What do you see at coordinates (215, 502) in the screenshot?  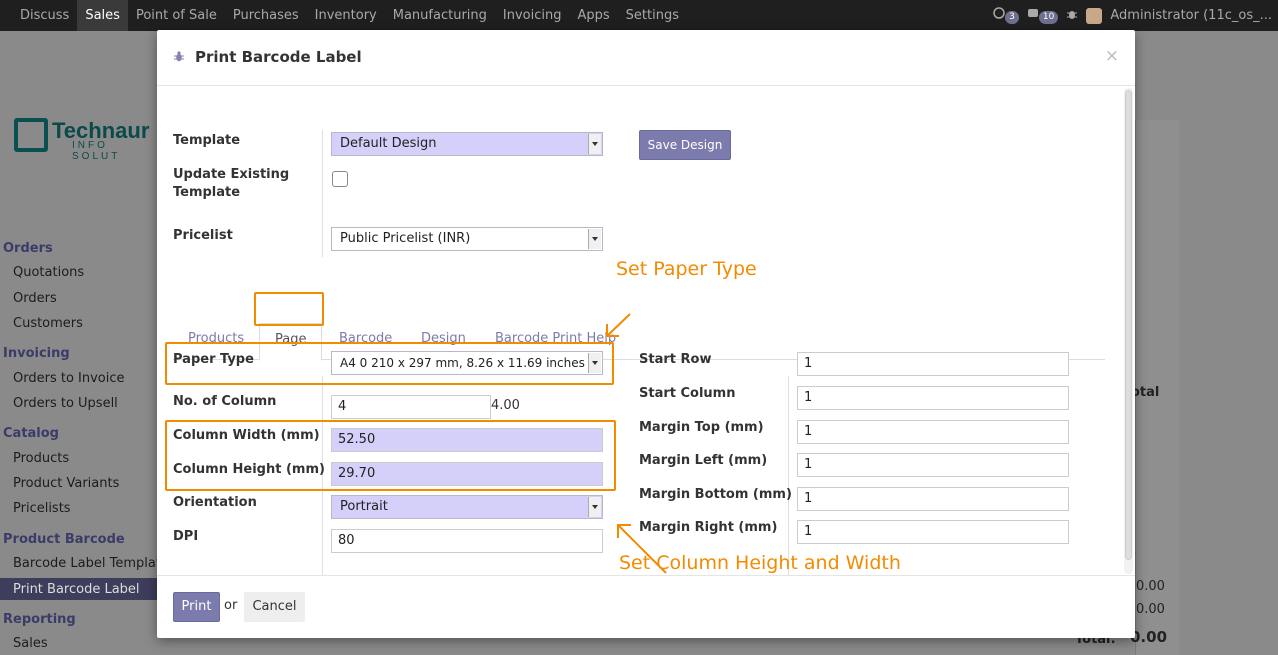 I see `orientation-label: Orientation` at bounding box center [215, 502].